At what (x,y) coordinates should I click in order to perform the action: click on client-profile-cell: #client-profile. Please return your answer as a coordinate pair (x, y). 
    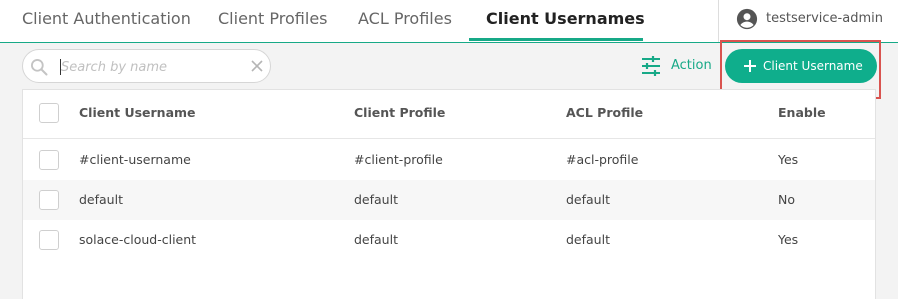
    Looking at the image, I should click on (398, 159).